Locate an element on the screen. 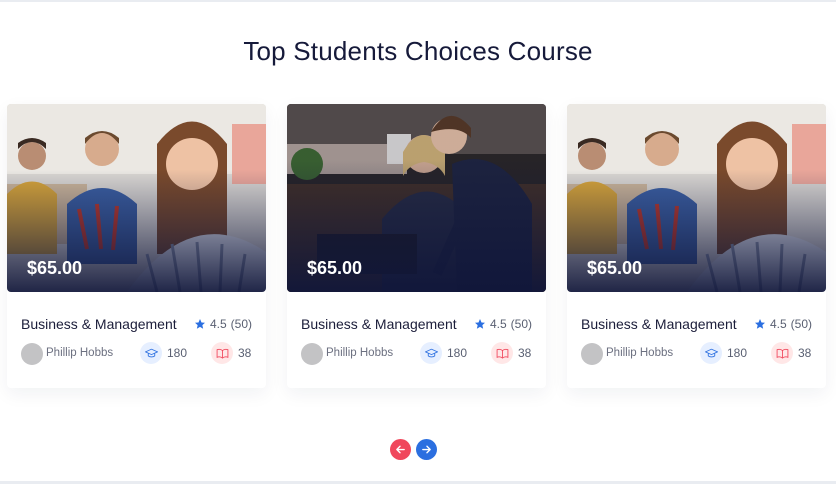 The image size is (836, 484). arrow-left-icon is located at coordinates (400, 449).